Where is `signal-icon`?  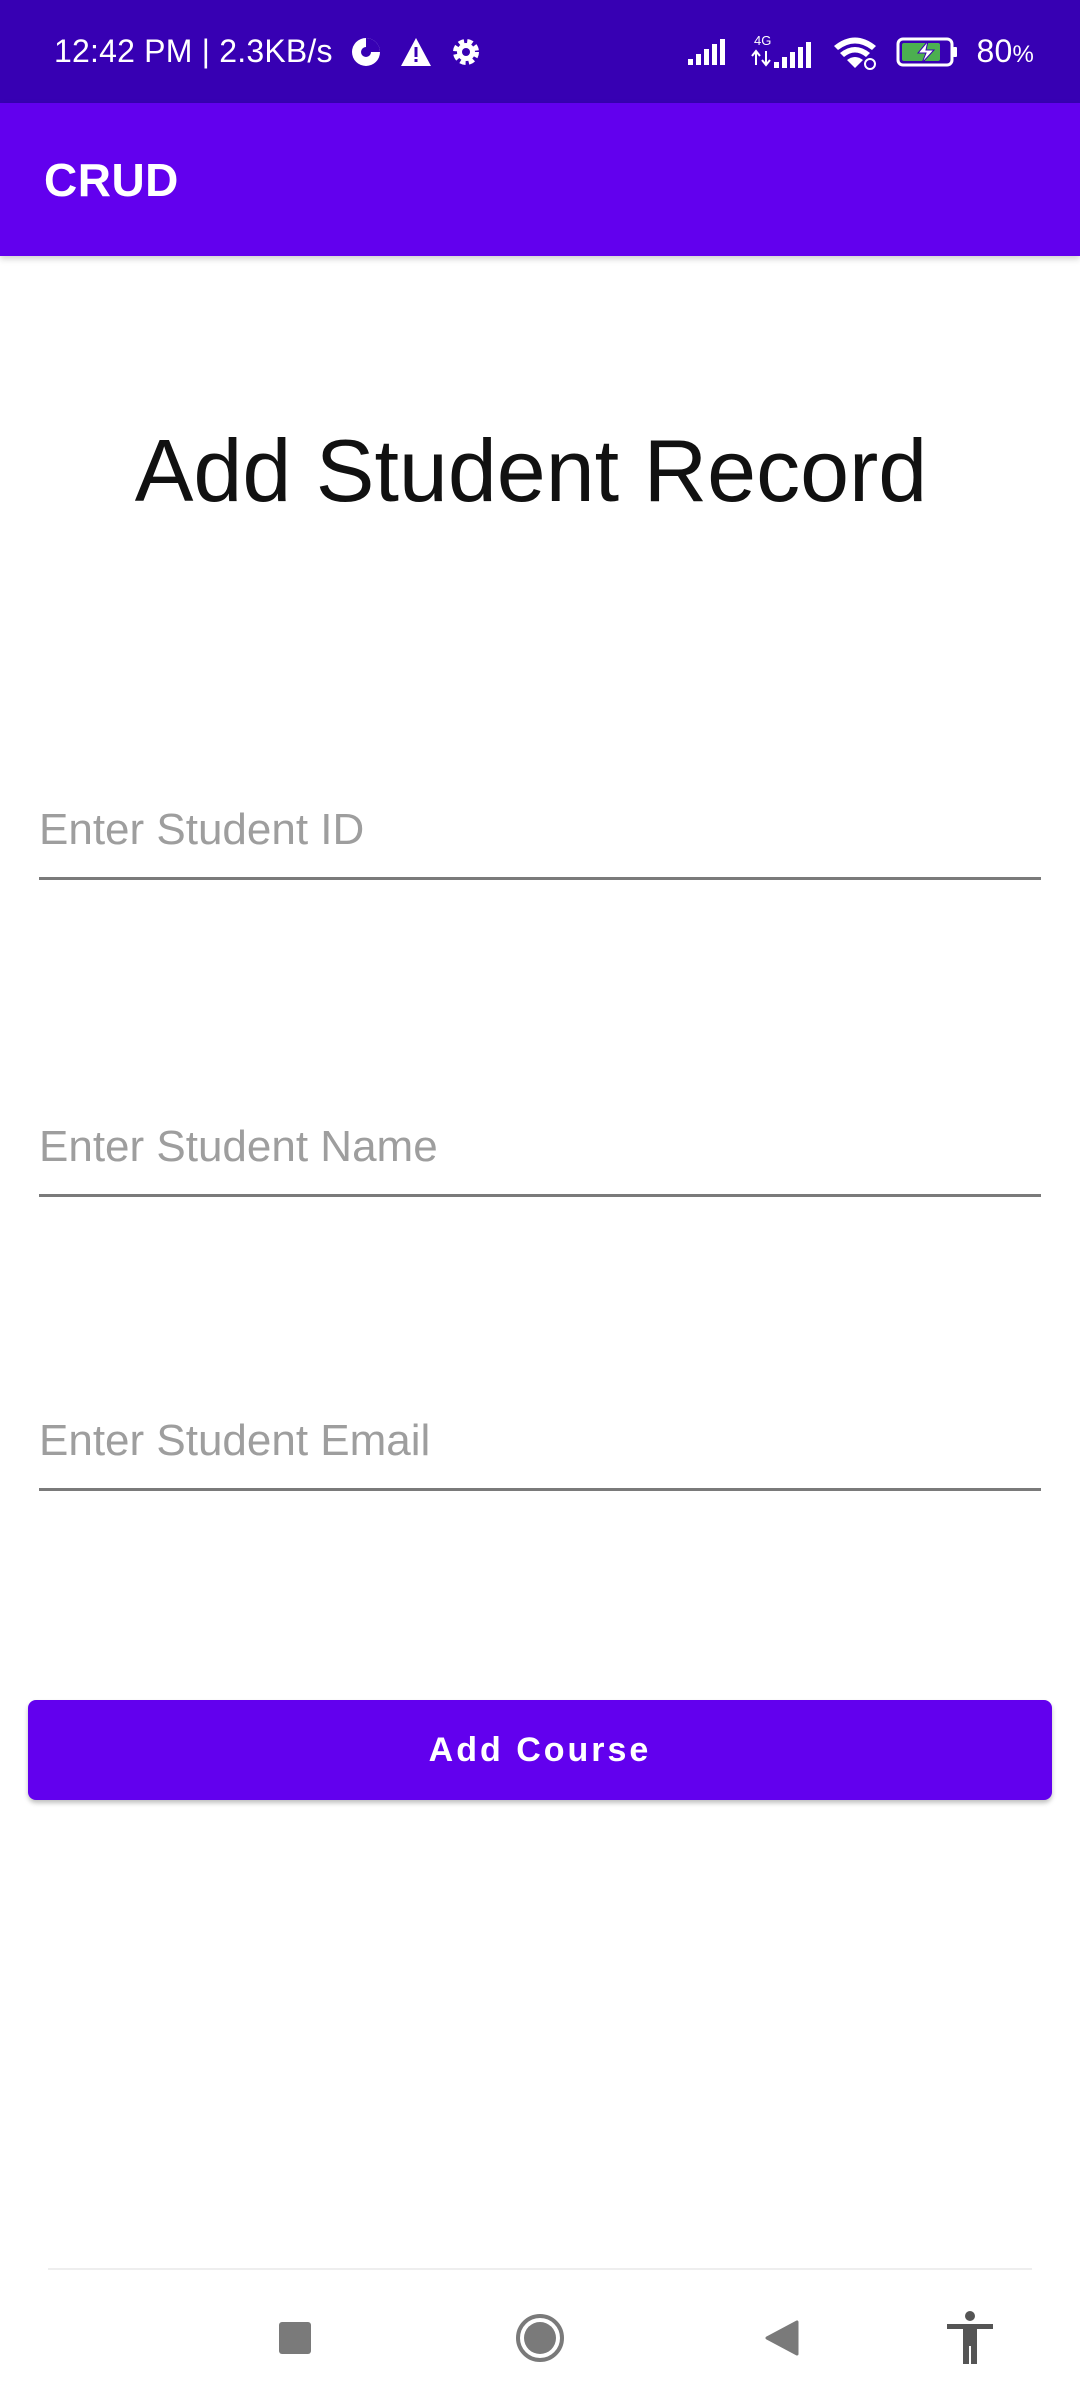 signal-icon is located at coordinates (709, 52).